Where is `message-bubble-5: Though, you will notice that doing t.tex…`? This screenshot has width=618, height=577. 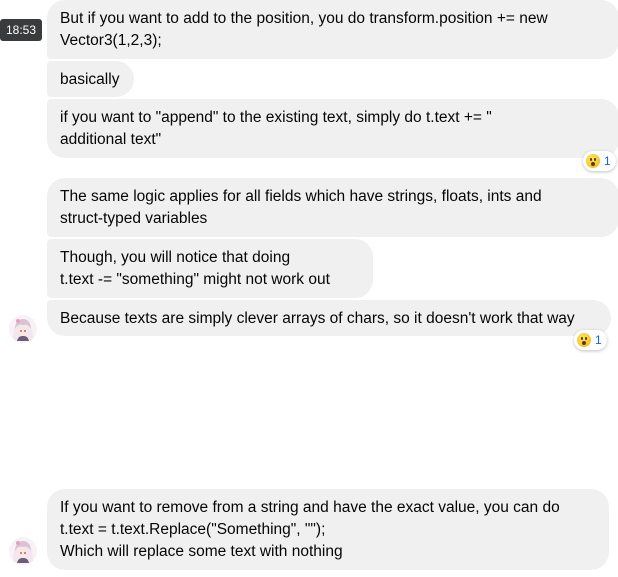
message-bubble-5: Though, you will notice that doing t.tex… is located at coordinates (210, 268).